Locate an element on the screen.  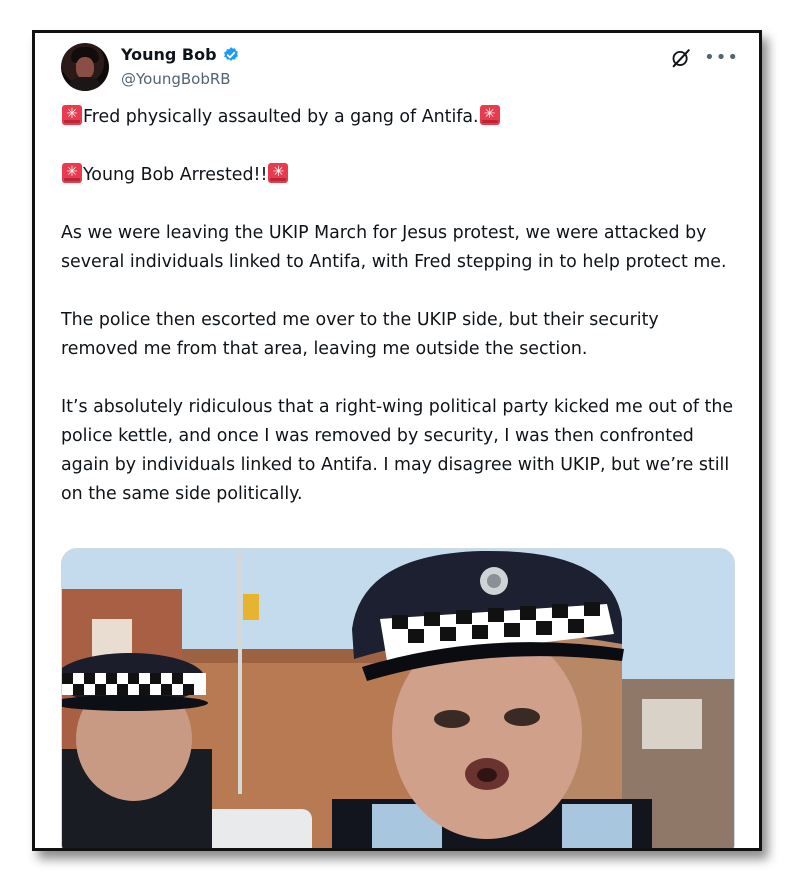
more-icon: ••• is located at coordinates (721, 58).